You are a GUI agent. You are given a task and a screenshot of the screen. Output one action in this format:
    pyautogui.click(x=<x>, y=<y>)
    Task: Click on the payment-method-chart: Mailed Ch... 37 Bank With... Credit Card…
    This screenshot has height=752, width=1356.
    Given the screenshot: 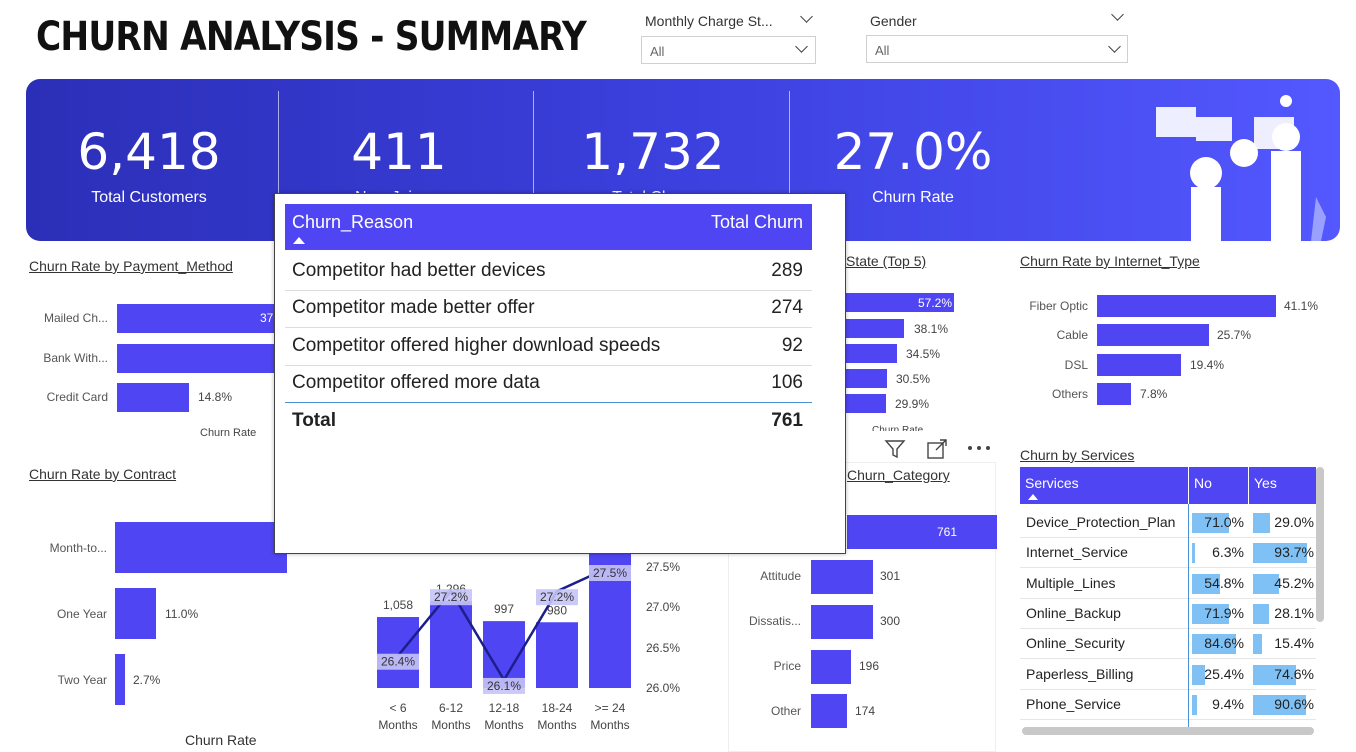 What is the action you would take?
    pyautogui.click(x=158, y=370)
    